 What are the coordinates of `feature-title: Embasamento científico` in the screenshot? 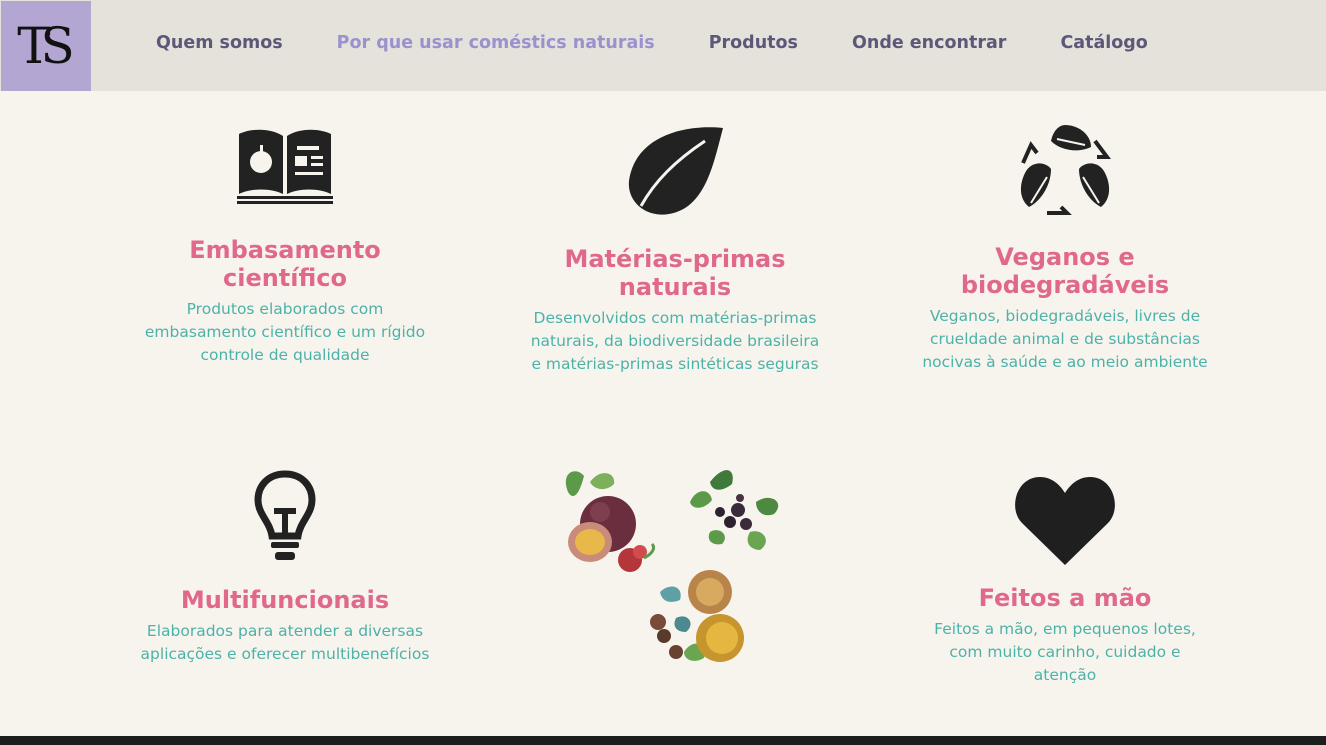 It's located at (285, 264).